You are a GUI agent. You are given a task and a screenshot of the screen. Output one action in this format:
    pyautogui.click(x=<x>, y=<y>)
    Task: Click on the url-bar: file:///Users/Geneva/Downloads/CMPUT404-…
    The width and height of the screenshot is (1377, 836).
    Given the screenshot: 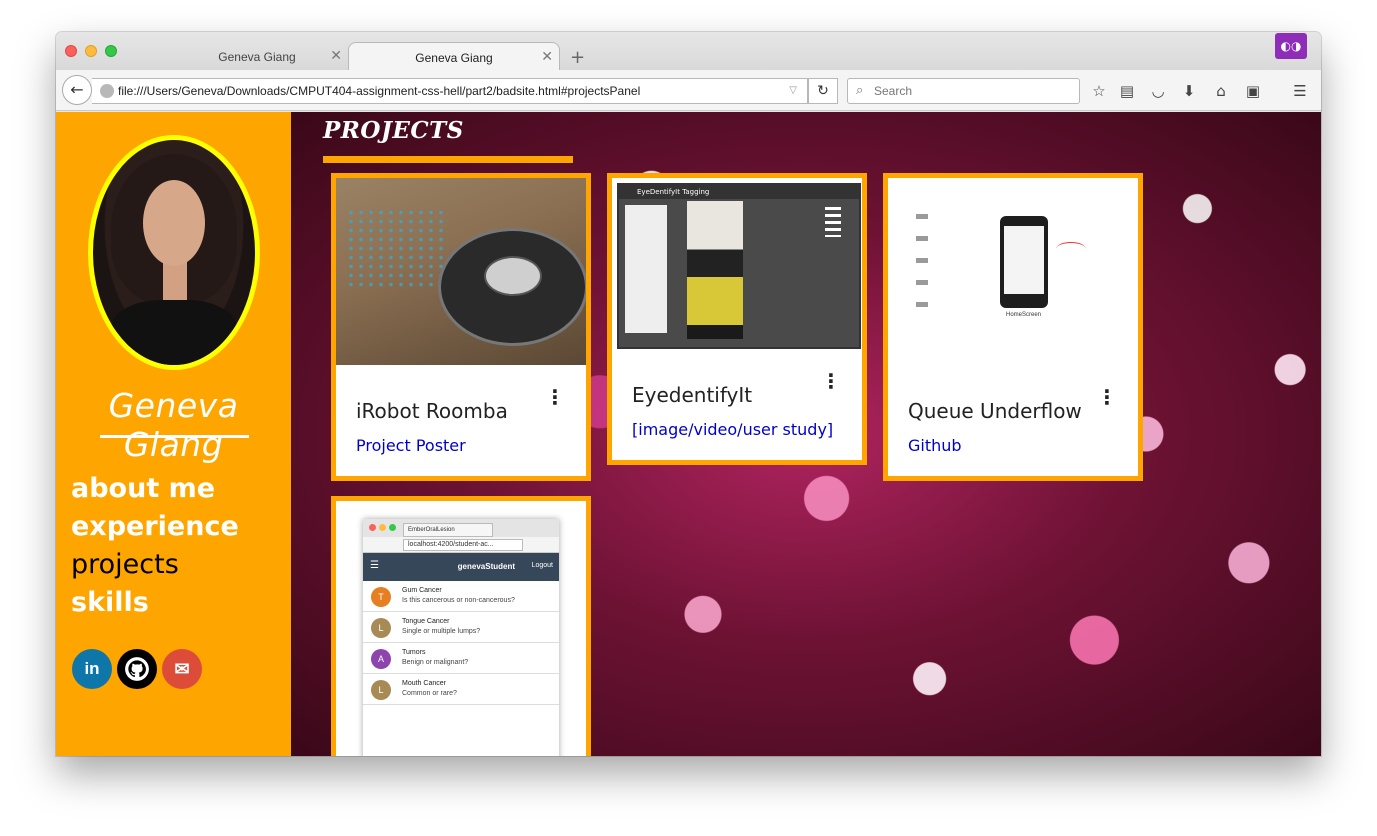 What is the action you would take?
    pyautogui.click(x=450, y=91)
    